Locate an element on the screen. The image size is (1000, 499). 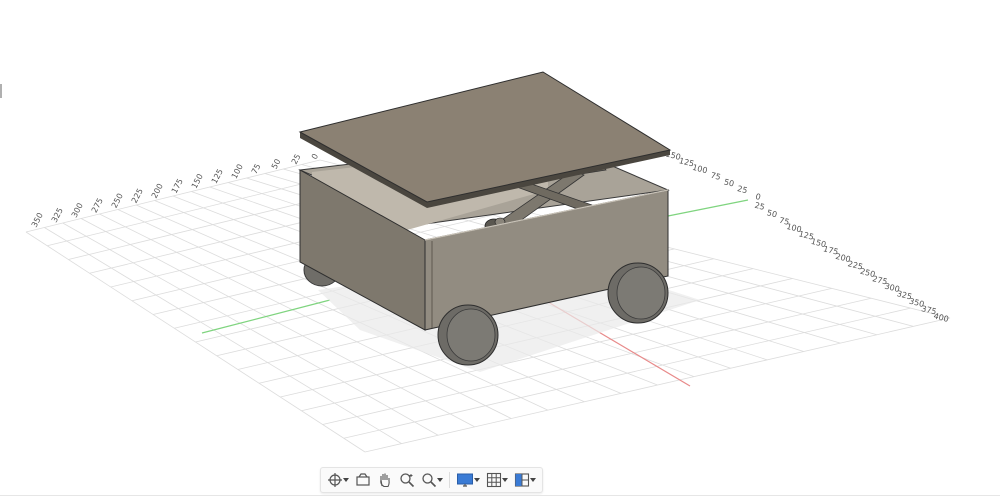
toolbar-separator is located at coordinates (449, 480).